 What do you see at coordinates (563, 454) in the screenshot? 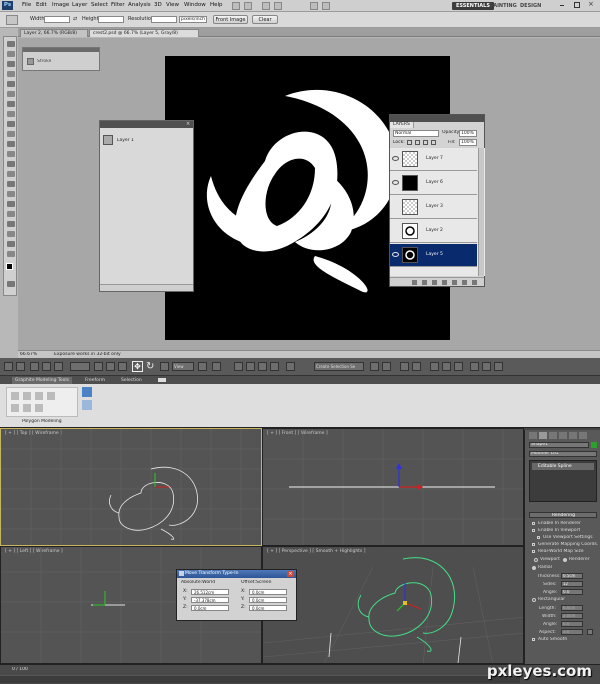
I see `modifier-list-select: Modifier List` at bounding box center [563, 454].